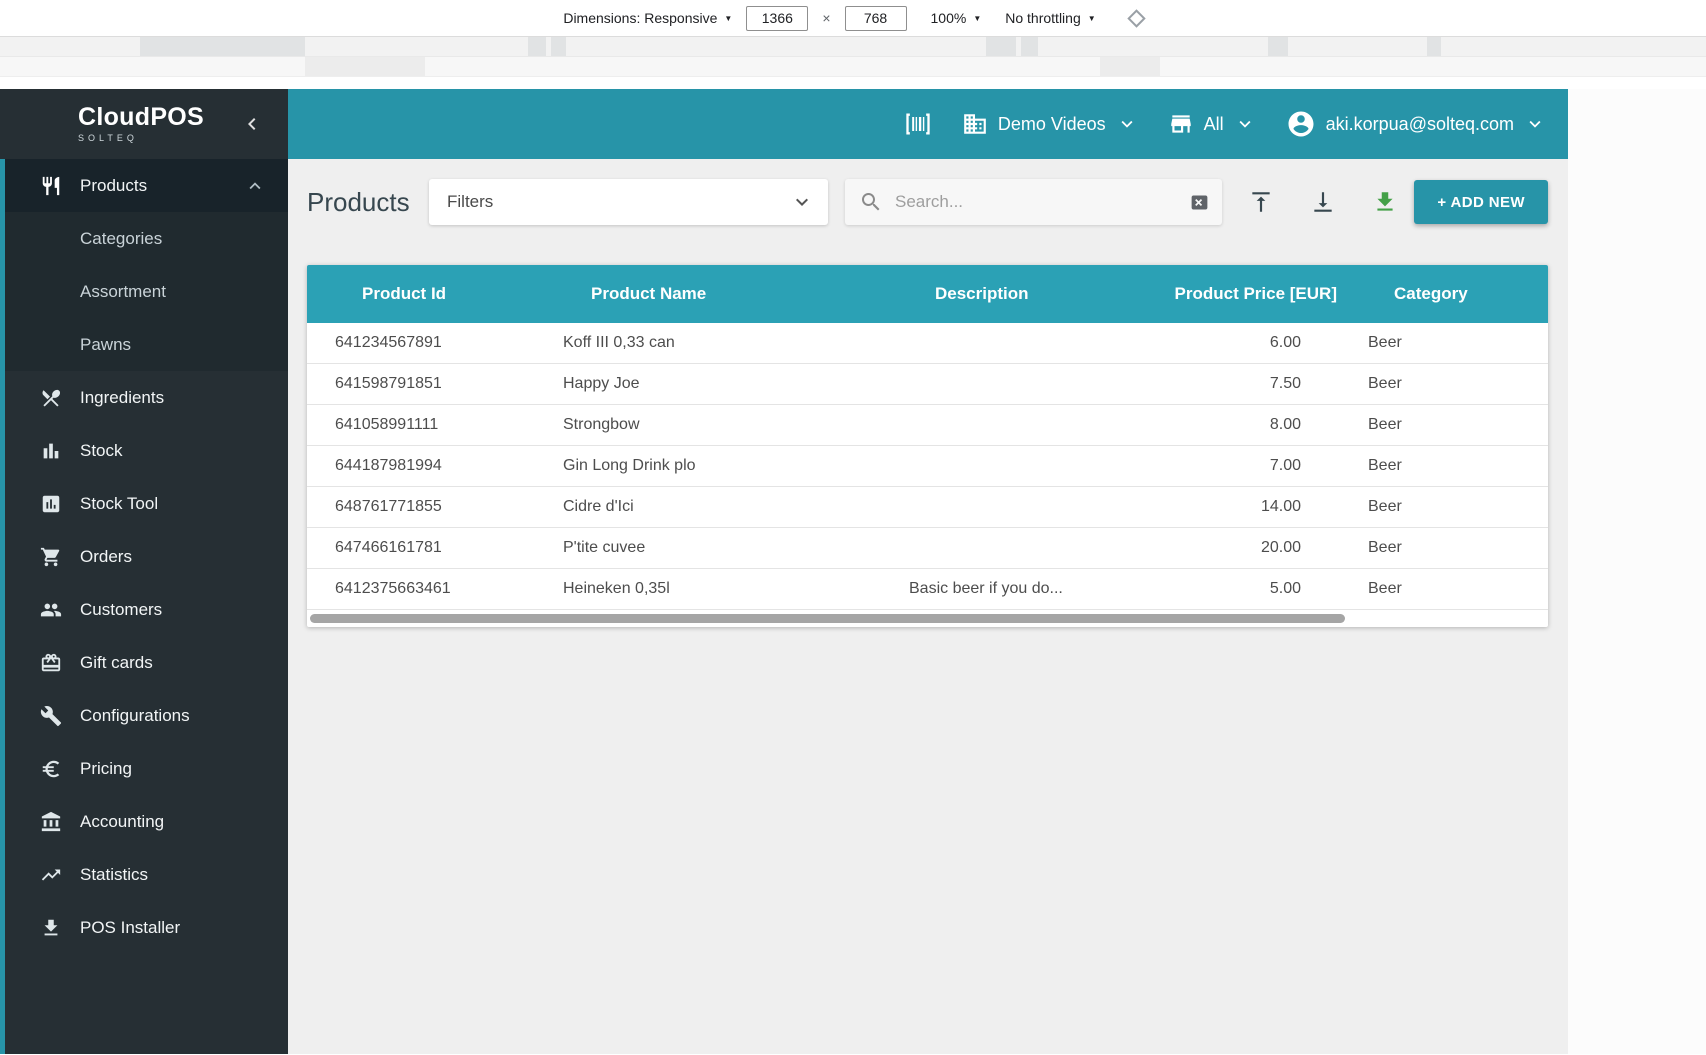 This screenshot has height=1055, width=1706. I want to click on bar-chart-icon, so click(51, 451).